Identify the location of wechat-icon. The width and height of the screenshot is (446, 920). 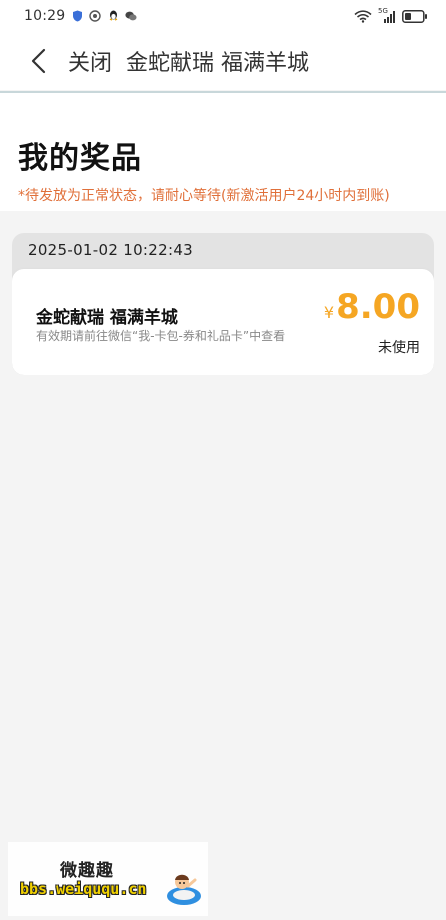
(131, 16).